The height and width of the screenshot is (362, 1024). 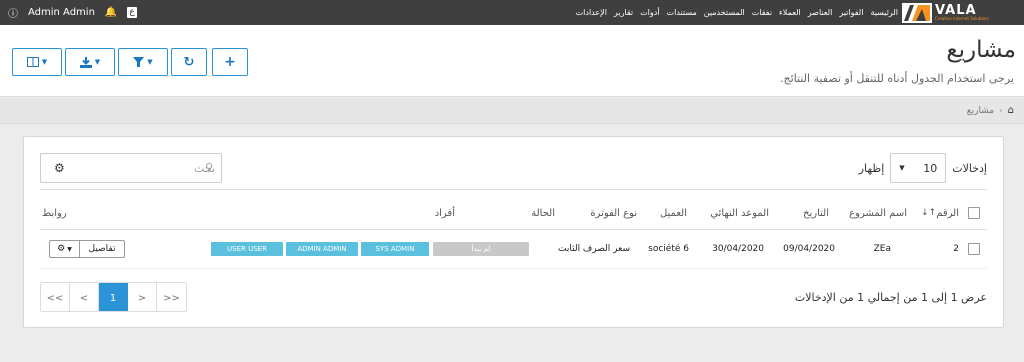 What do you see at coordinates (132, 12) in the screenshot?
I see `language-switch: ع` at bounding box center [132, 12].